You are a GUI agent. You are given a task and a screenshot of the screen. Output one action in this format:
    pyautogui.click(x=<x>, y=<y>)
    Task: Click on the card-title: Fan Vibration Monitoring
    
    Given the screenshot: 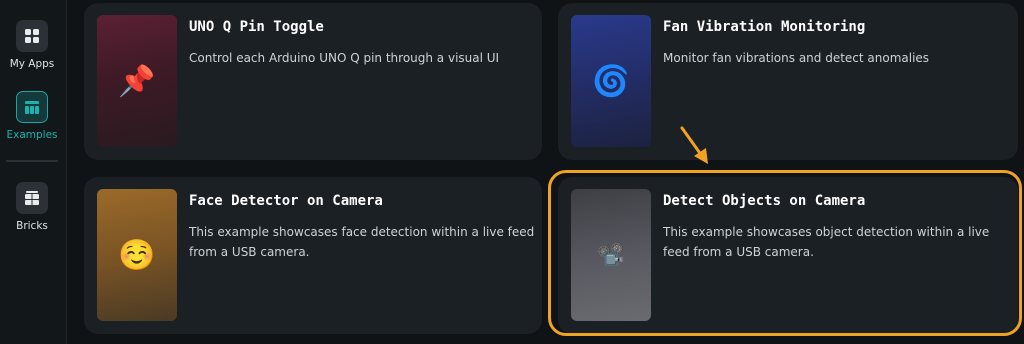 What is the action you would take?
    pyautogui.click(x=764, y=27)
    